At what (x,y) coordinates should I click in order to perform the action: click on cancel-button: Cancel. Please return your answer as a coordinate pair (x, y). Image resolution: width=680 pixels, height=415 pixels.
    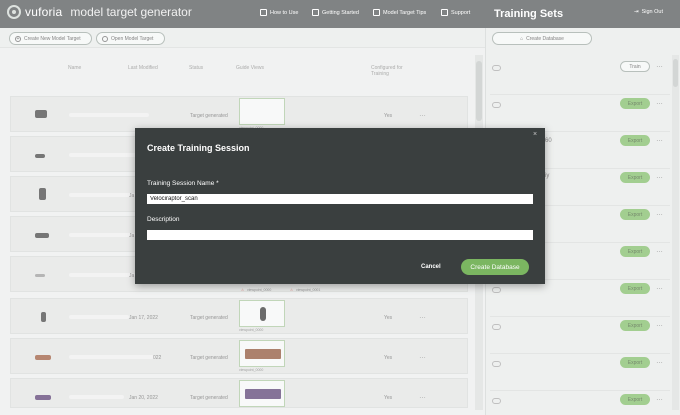
    Looking at the image, I should click on (431, 267).